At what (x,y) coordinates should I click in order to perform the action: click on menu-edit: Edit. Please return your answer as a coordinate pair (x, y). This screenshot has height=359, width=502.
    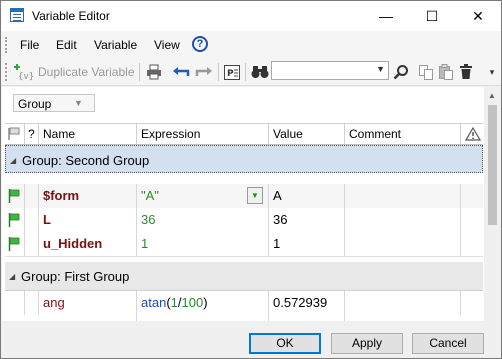
    Looking at the image, I should click on (66, 45).